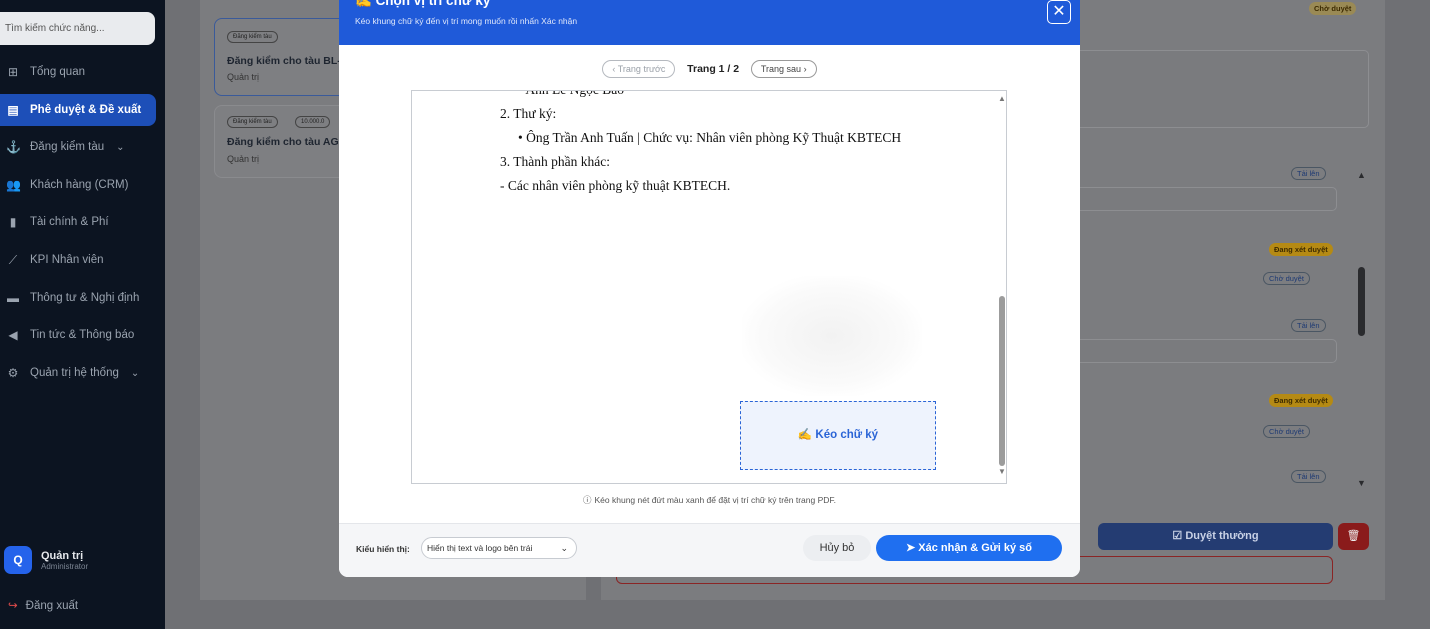  I want to click on delete-button: 🗑, so click(1353, 536).